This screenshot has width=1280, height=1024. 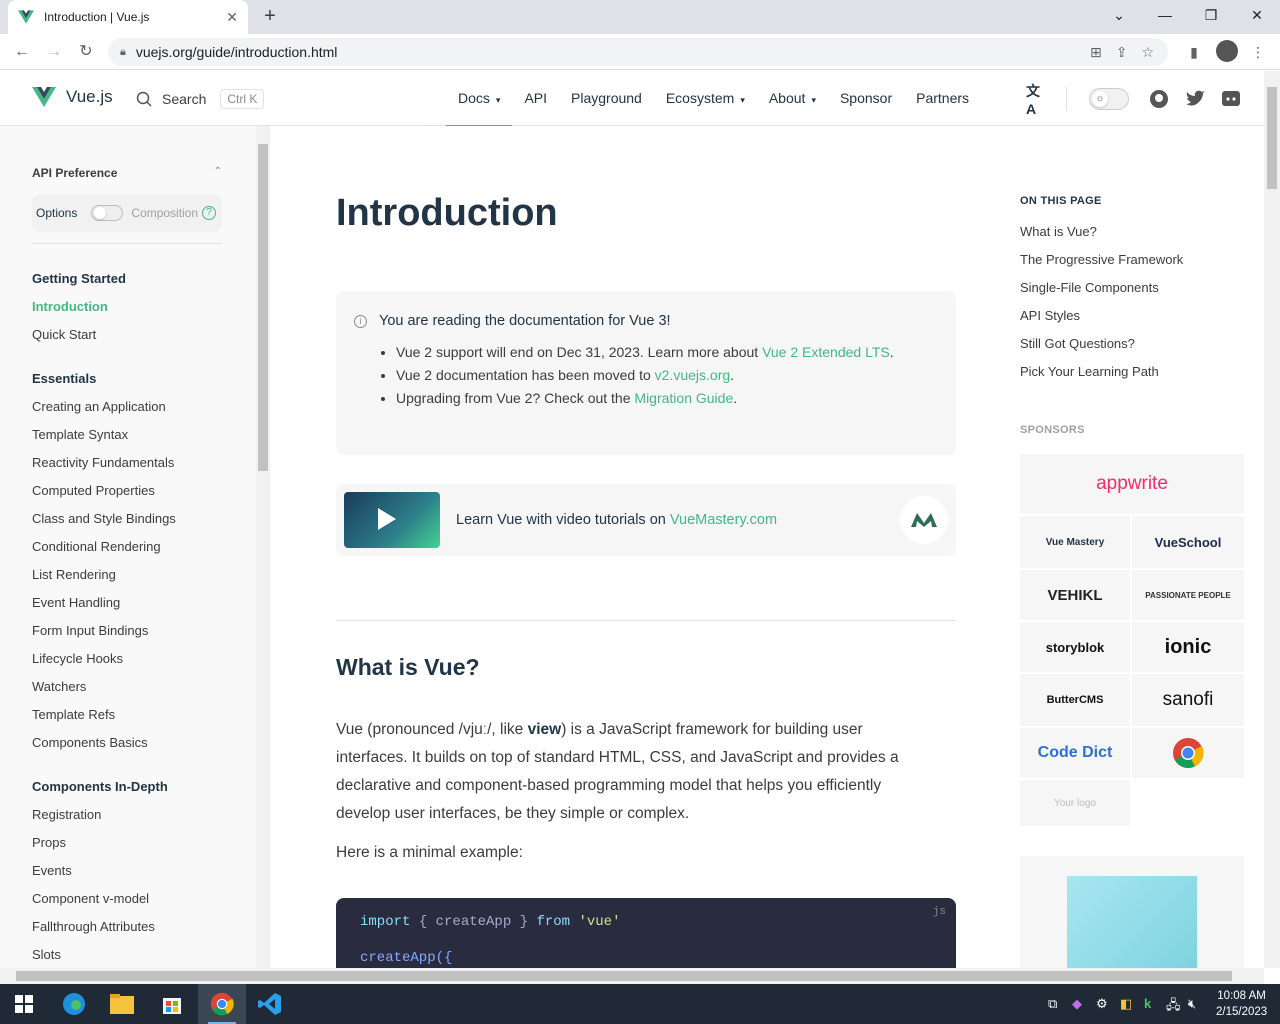 I want to click on edge-icon, so click(x=74, y=1004).